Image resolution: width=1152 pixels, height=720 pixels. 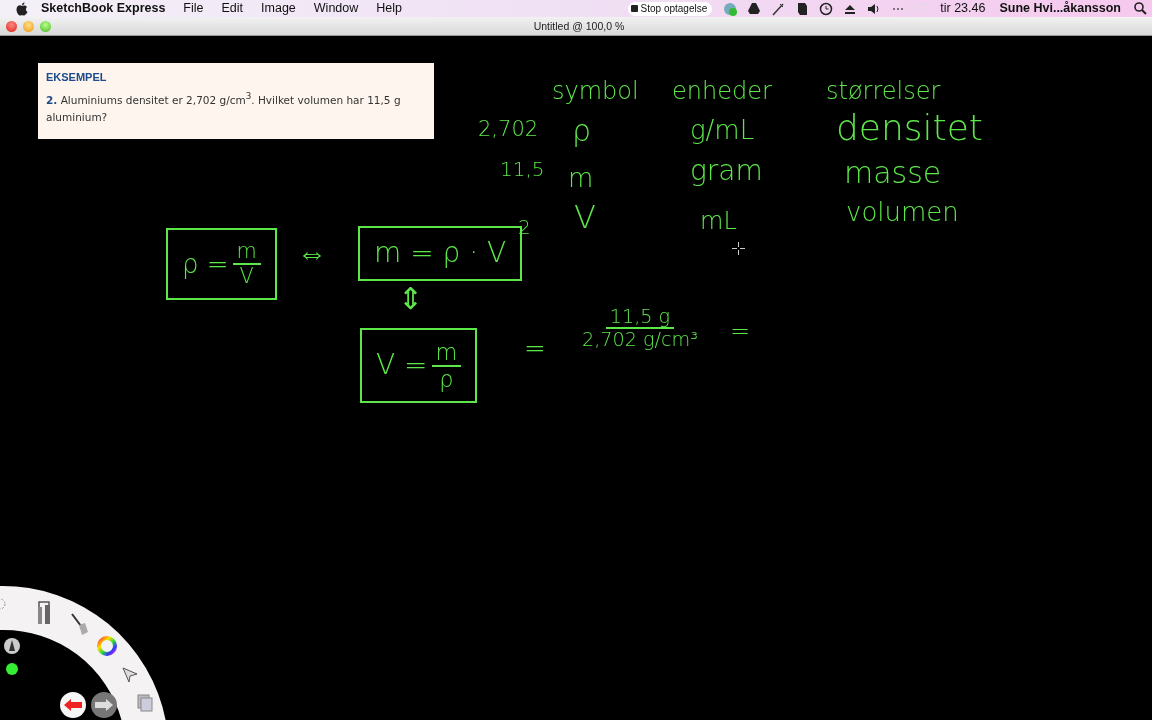 What do you see at coordinates (582, 130) in the screenshot?
I see `handwritten-text: ρ` at bounding box center [582, 130].